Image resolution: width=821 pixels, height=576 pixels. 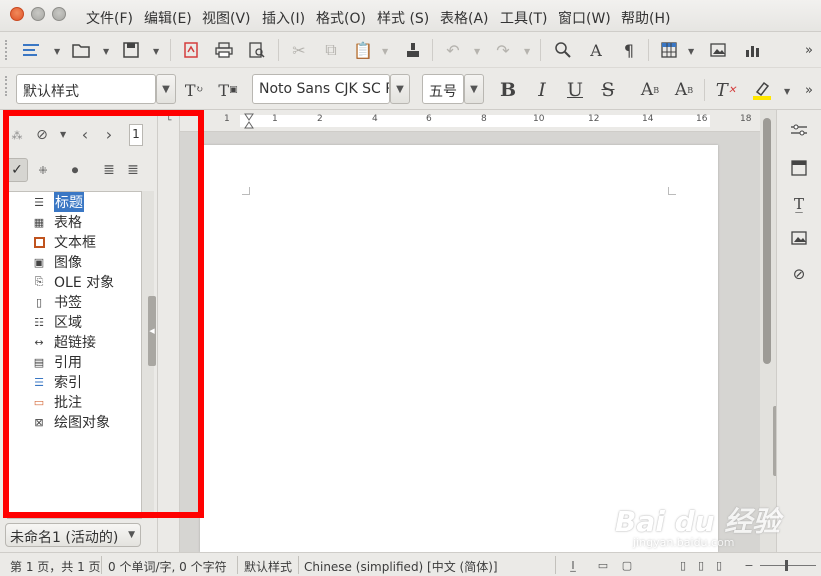 What do you see at coordinates (691, 51) in the screenshot?
I see `table-dropdown-icon: ▼` at bounding box center [691, 51].